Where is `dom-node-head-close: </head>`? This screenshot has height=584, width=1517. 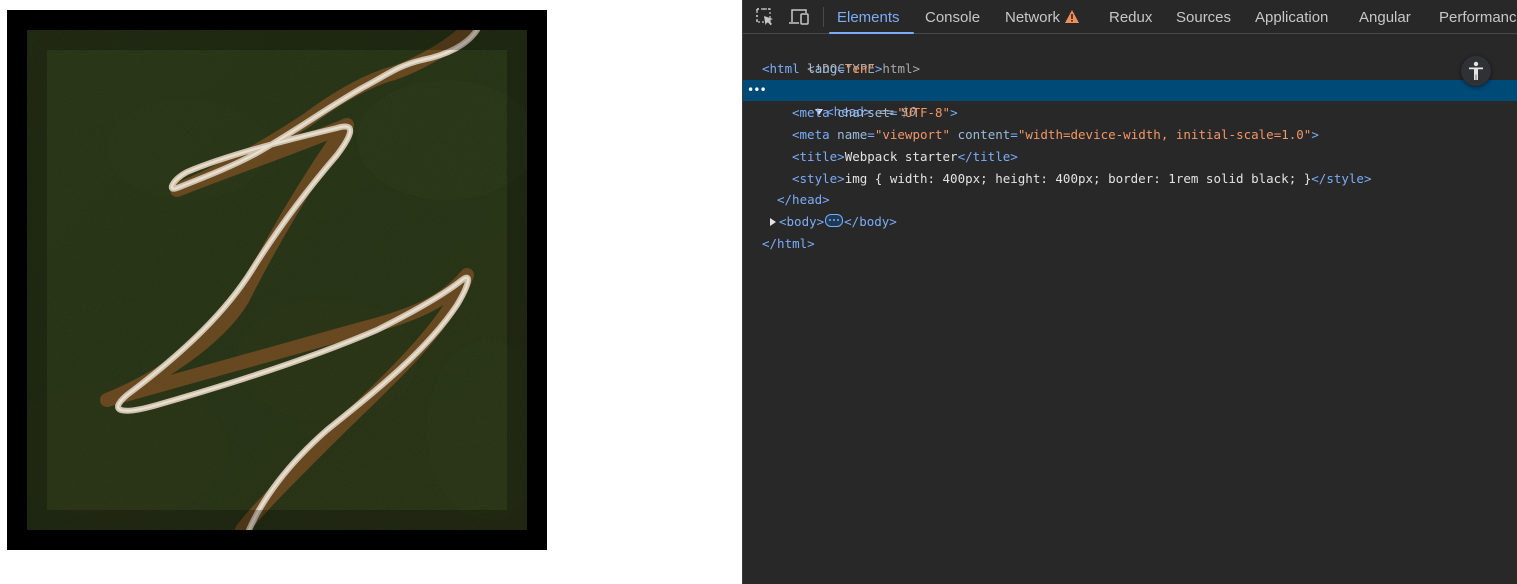 dom-node-head-close: </head> is located at coordinates (1130, 199).